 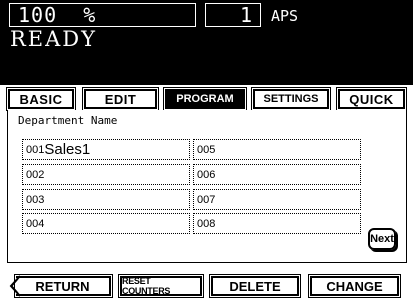 I want to click on next-button: Next, so click(x=382, y=239).